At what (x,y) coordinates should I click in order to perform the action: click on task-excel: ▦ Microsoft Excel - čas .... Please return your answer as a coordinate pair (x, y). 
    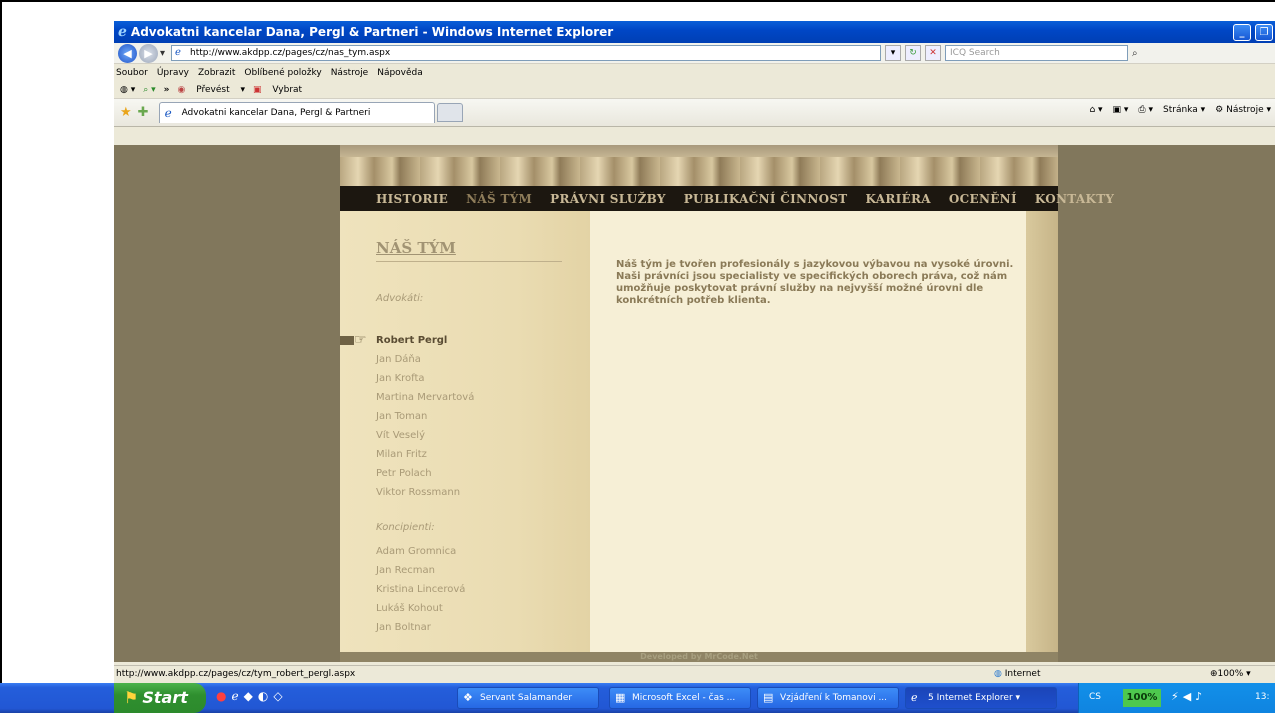
    Looking at the image, I should click on (680, 698).